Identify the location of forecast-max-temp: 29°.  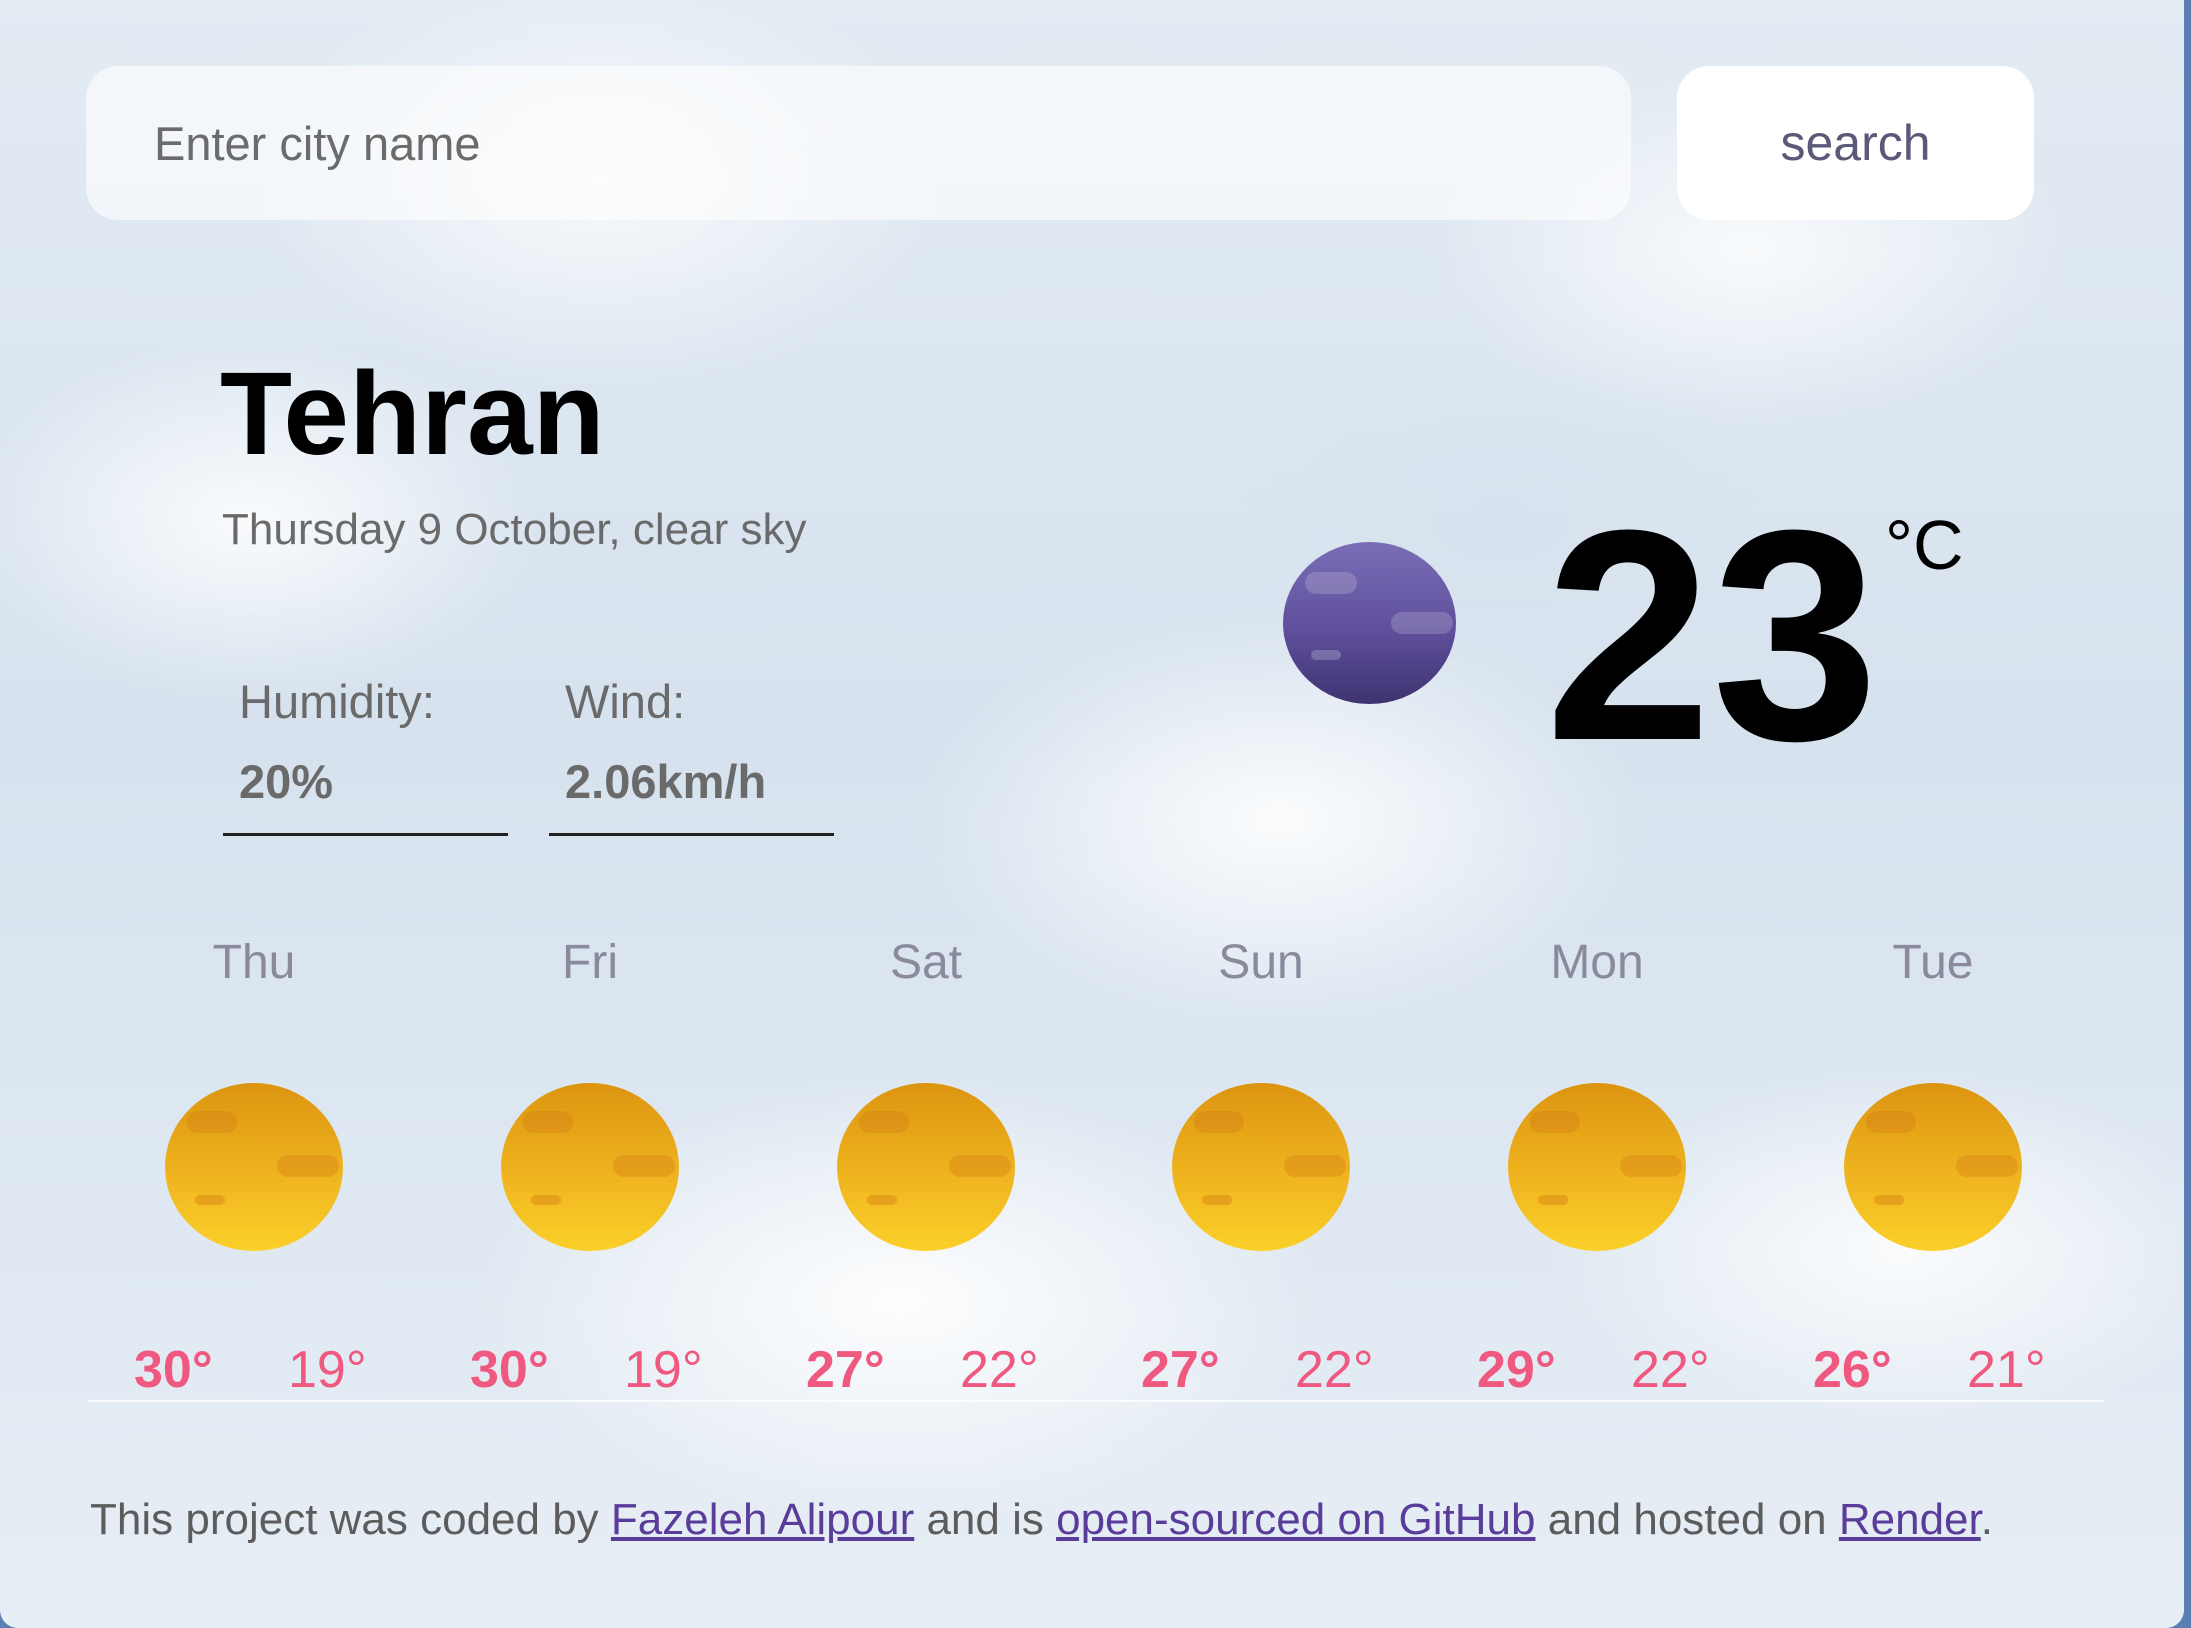
(1516, 1370).